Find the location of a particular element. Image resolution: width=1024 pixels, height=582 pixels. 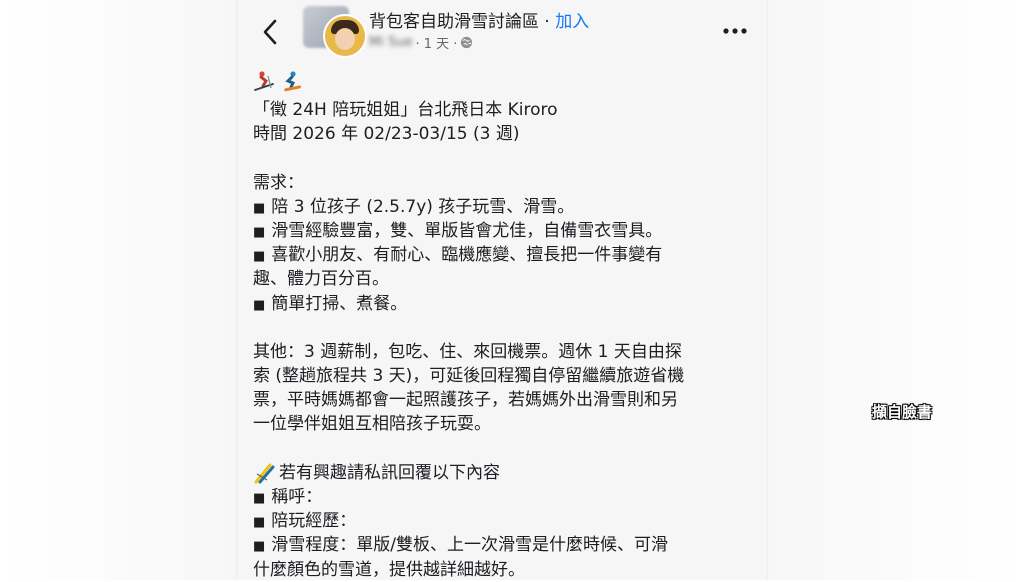

needs-heading: 需求： is located at coordinates (278, 182).